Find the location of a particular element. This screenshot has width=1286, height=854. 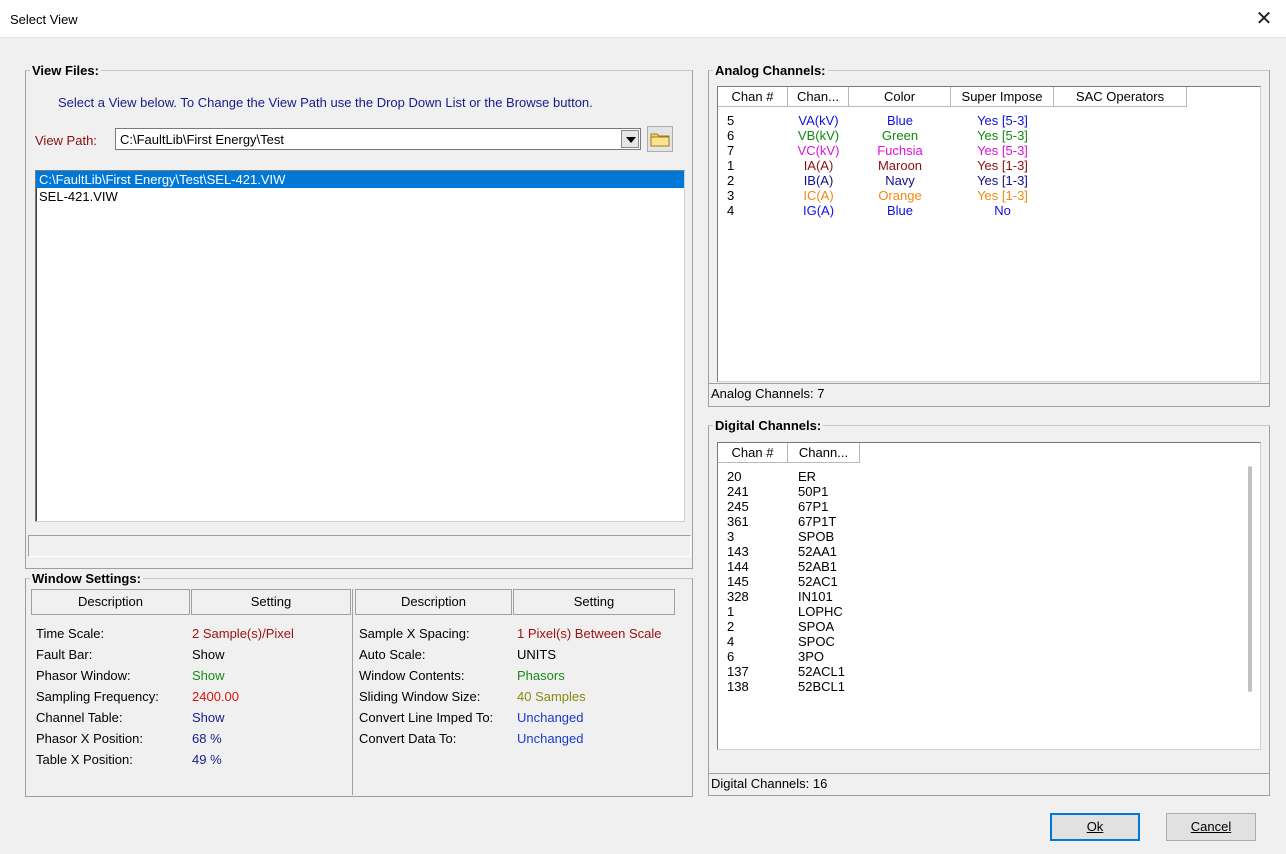

digital-cell-chan: 245 is located at coordinates (738, 506).